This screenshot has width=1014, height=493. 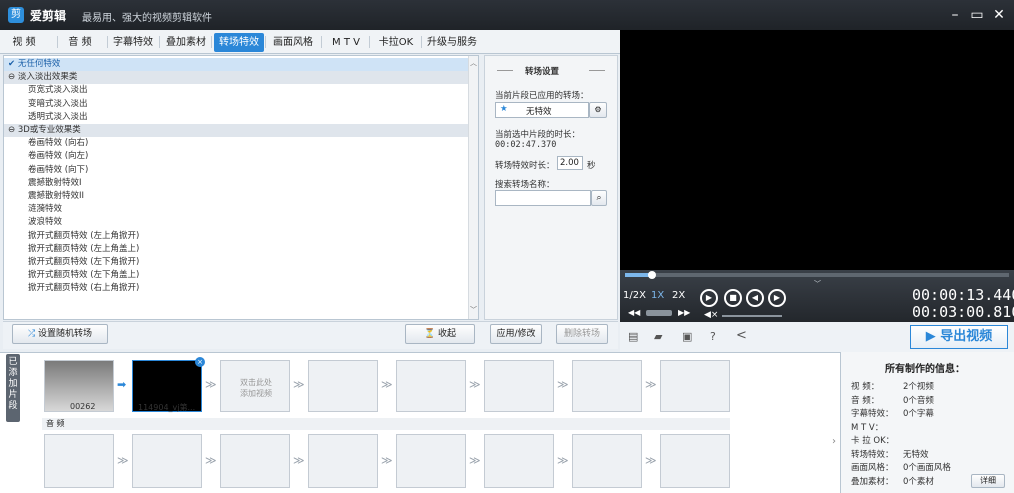 What do you see at coordinates (236, 104) in the screenshot?
I see `effect-item: 变暗式淡入淡出` at bounding box center [236, 104].